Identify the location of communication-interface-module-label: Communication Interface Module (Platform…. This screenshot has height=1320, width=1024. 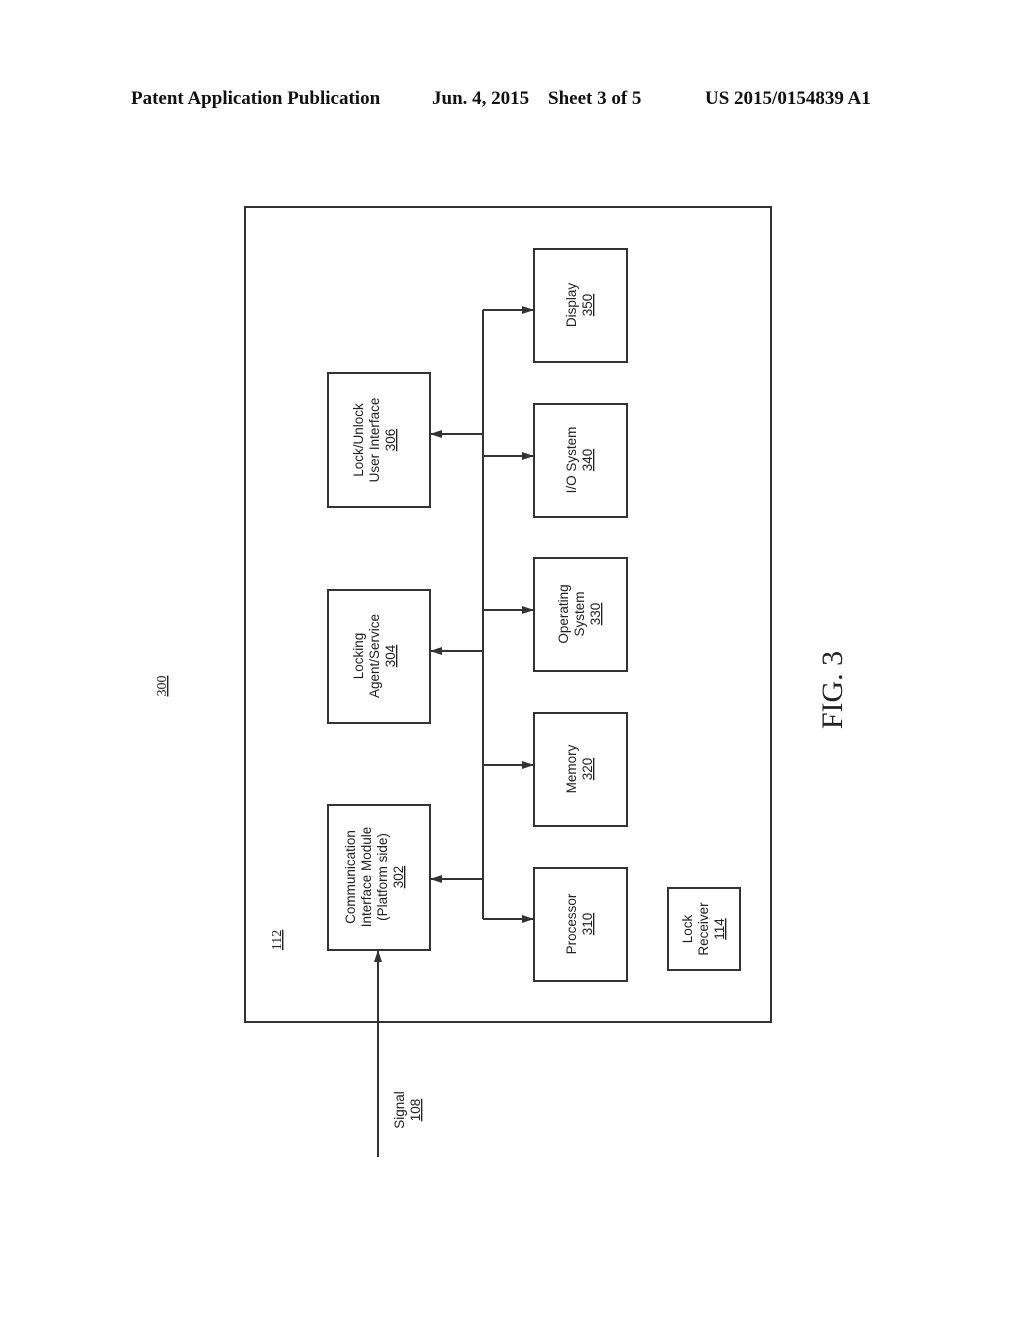
(374, 877).